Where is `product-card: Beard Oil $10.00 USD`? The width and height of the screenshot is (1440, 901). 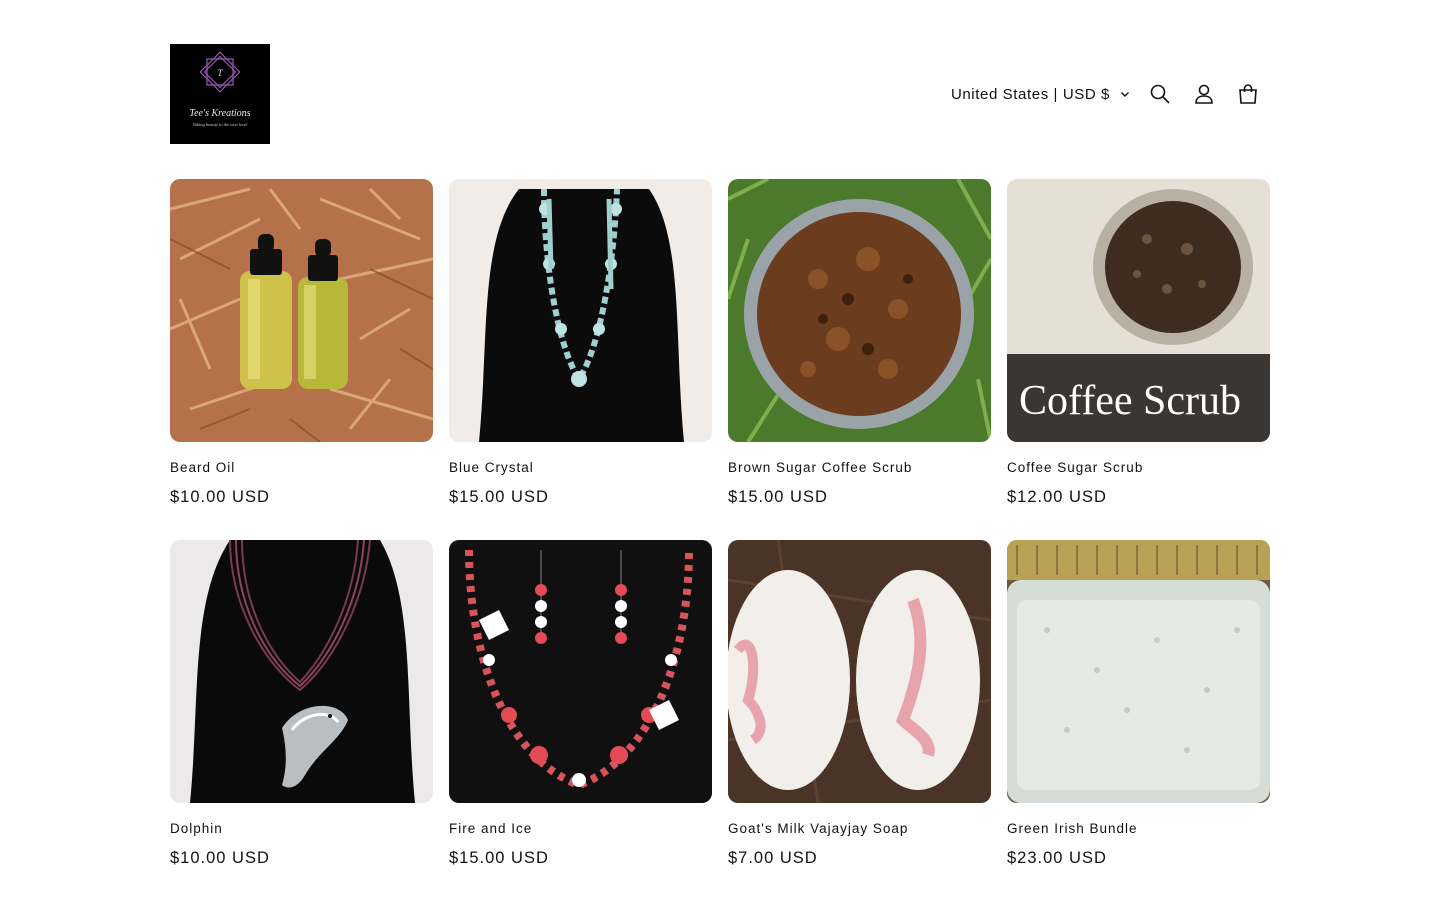
product-card: Beard Oil $10.00 USD is located at coordinates (301, 359).